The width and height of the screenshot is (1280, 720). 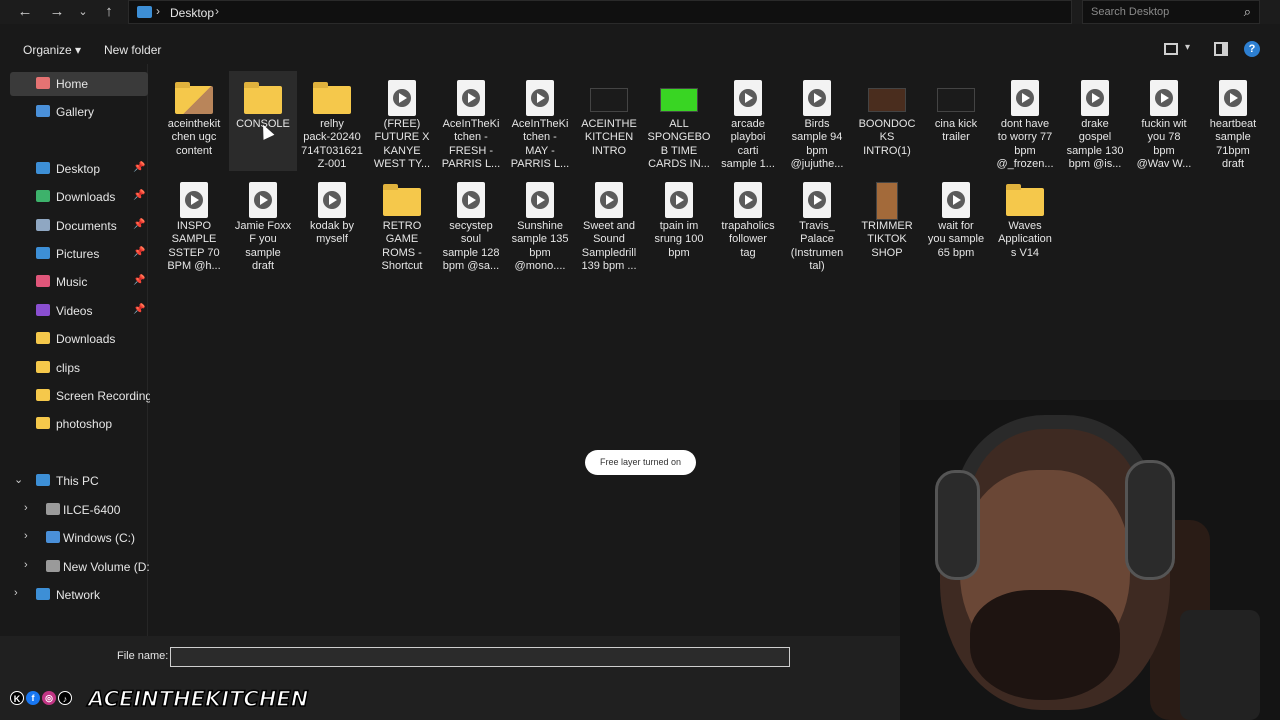 What do you see at coordinates (887, 137) in the screenshot?
I see `file-name: BOONDOC KS INTRO(1)` at bounding box center [887, 137].